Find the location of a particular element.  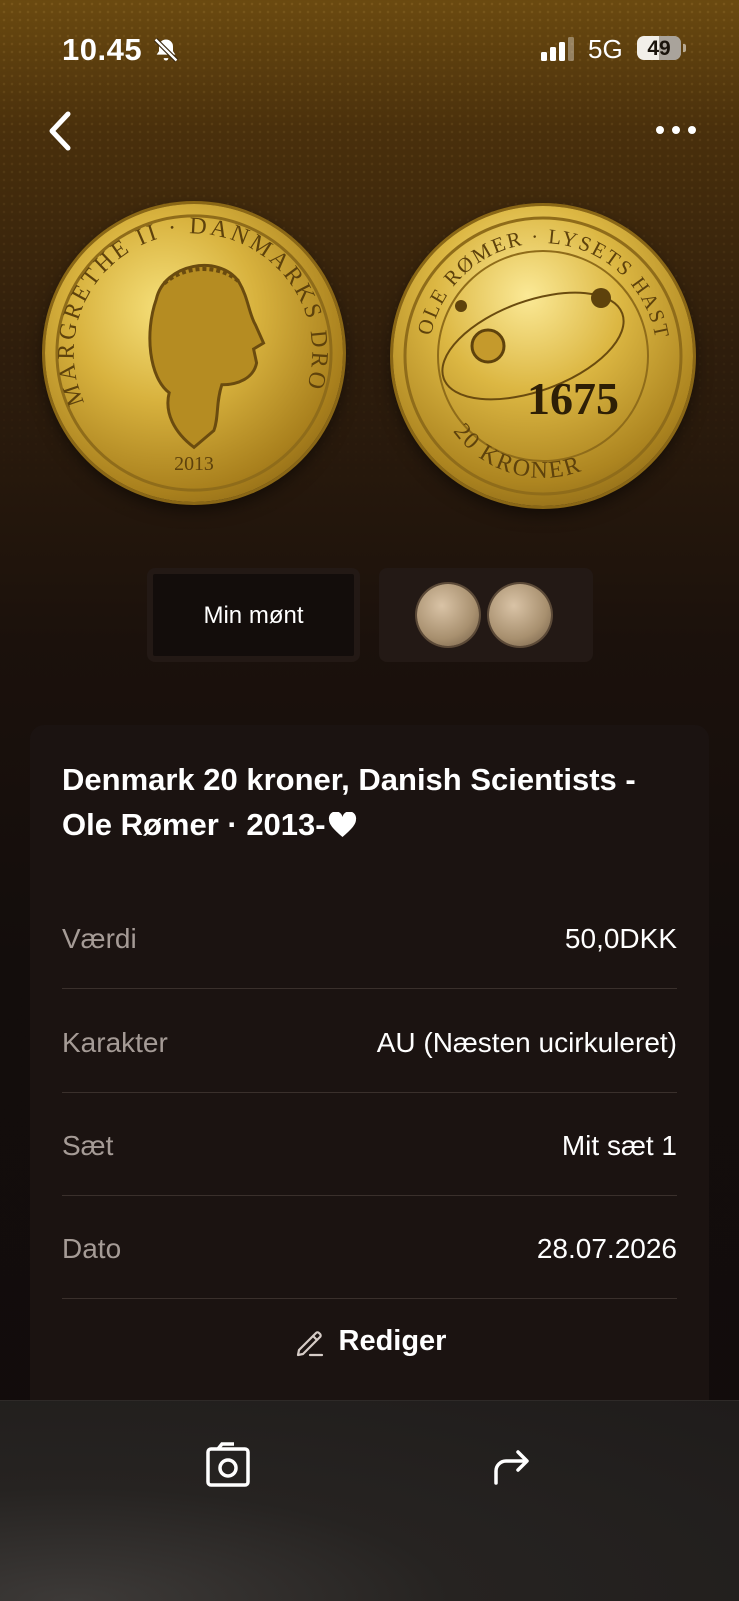

network-type: 5G is located at coordinates (605, 49).